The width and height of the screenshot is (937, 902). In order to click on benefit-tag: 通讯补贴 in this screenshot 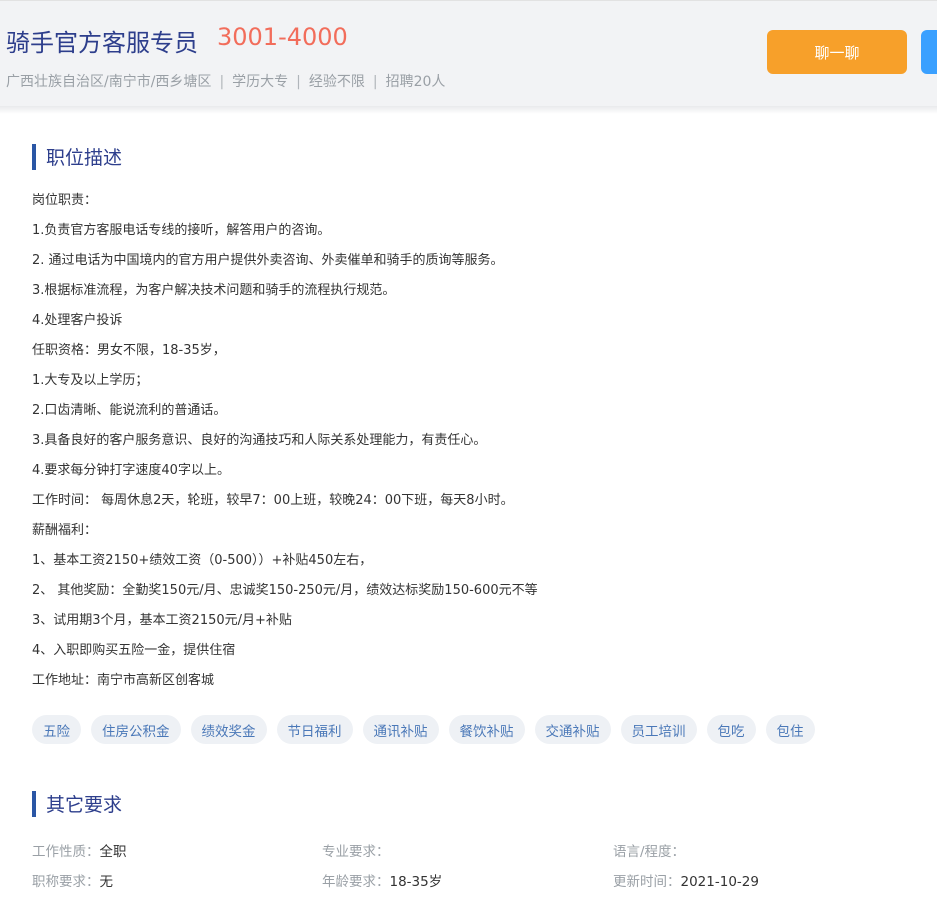, I will do `click(400, 729)`.